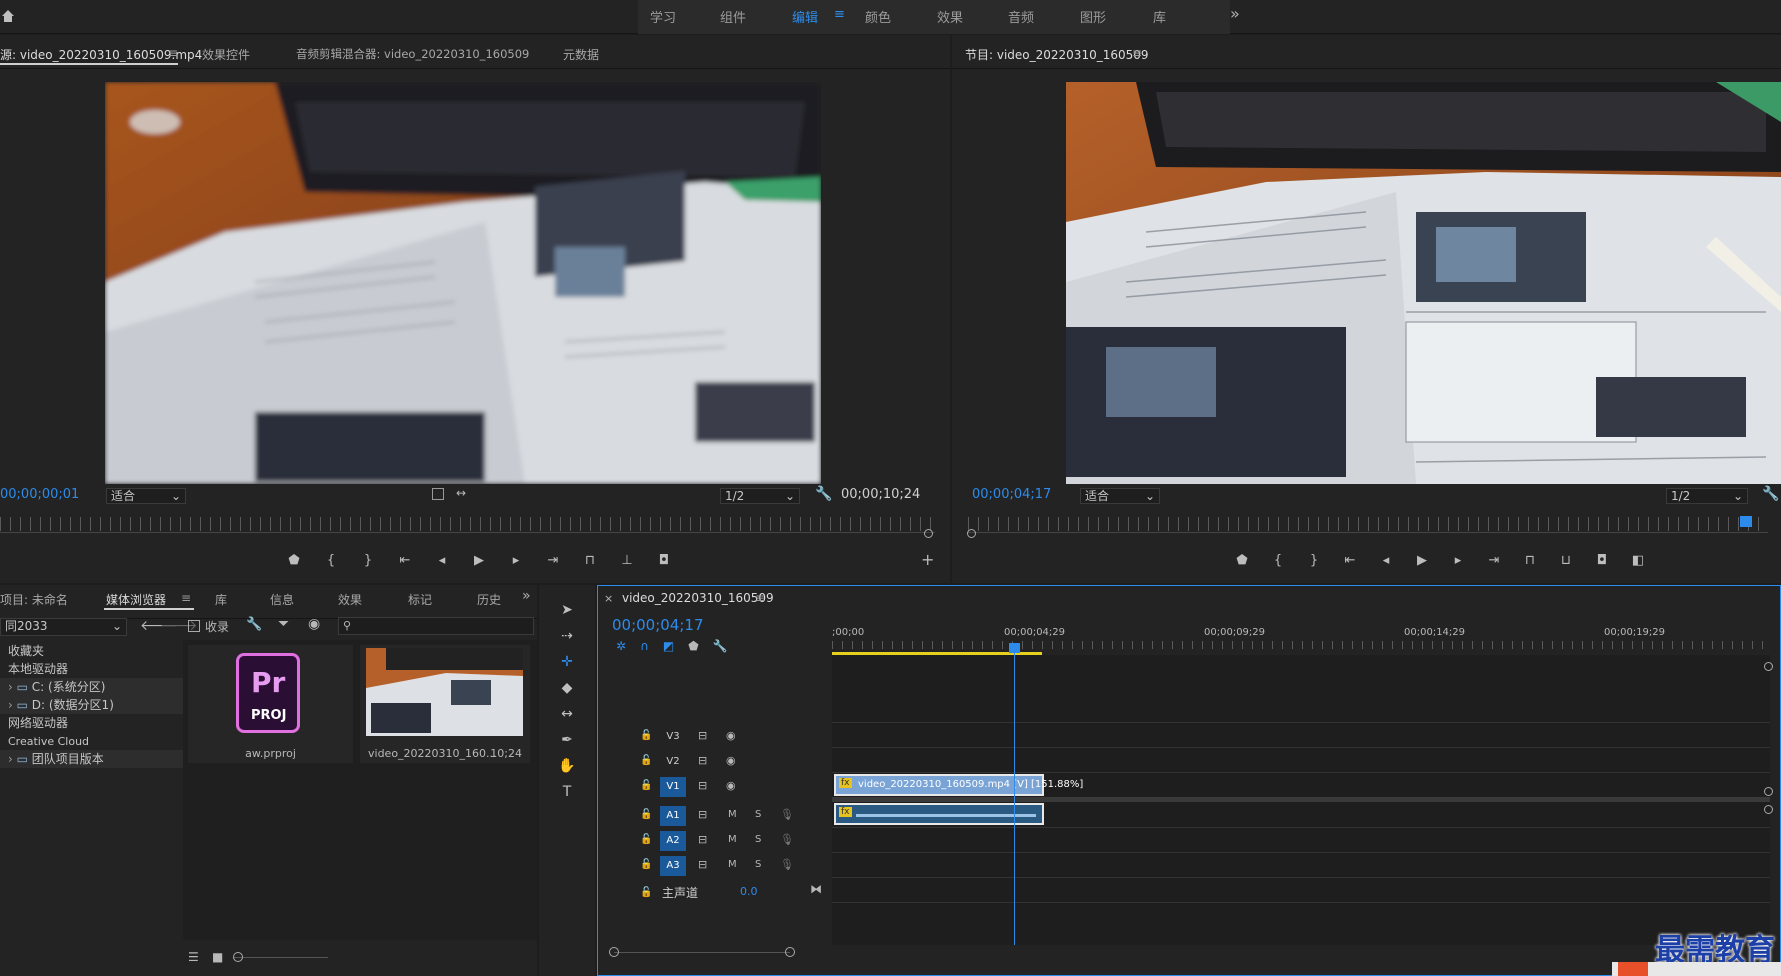 The height and width of the screenshot is (976, 1781). I want to click on compare-icon: ◧, so click(1638, 560).